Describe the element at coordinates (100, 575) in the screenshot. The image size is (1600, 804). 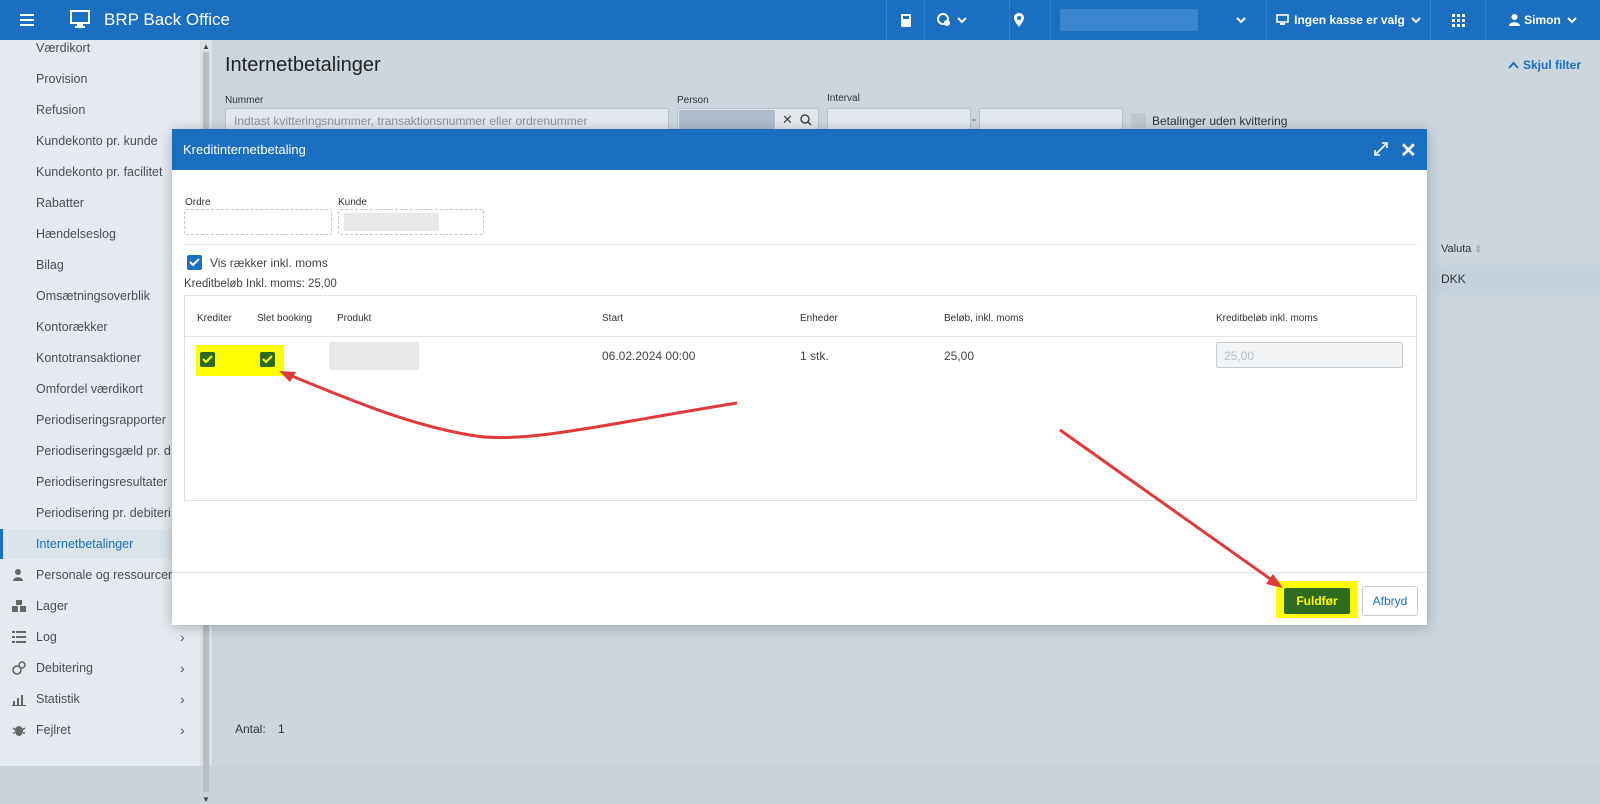
I see `sidebar-item-personale: Personale og ressourcer` at that location.